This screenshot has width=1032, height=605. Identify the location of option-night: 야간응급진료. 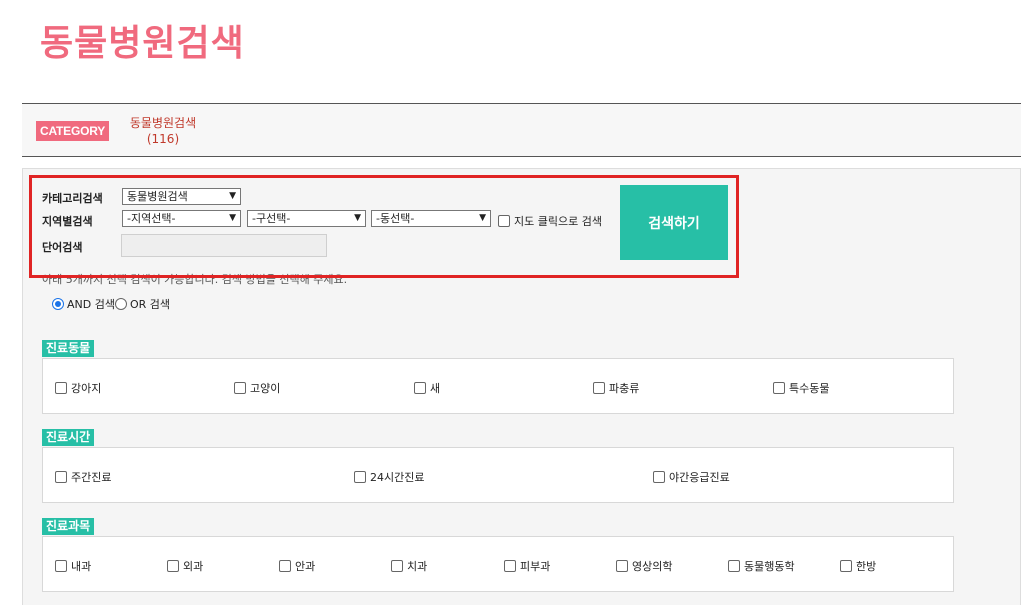
(691, 477).